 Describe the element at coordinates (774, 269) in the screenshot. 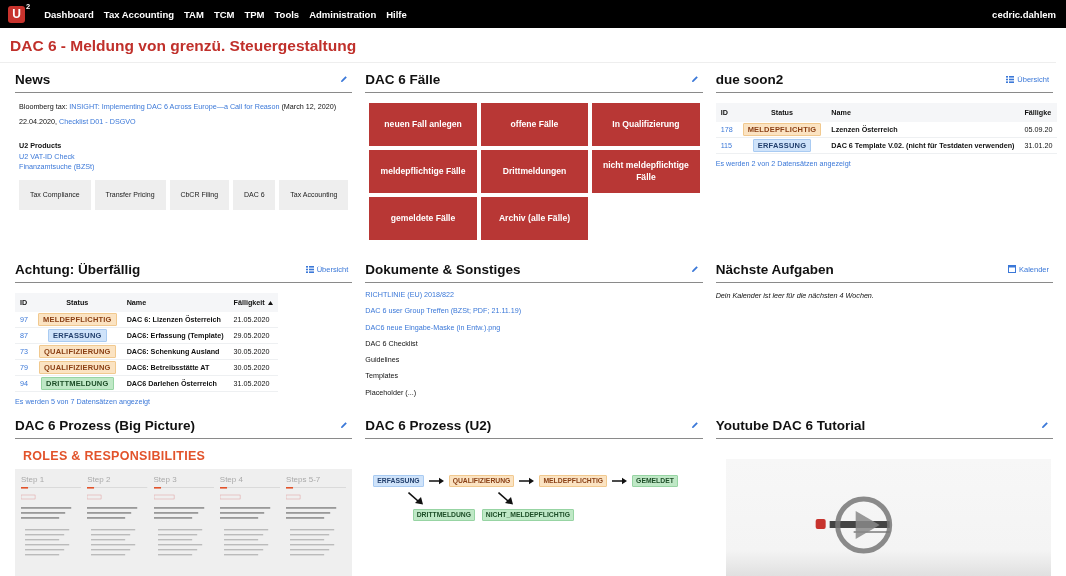

I see `widget-title: Nächste Aufgaben` at that location.